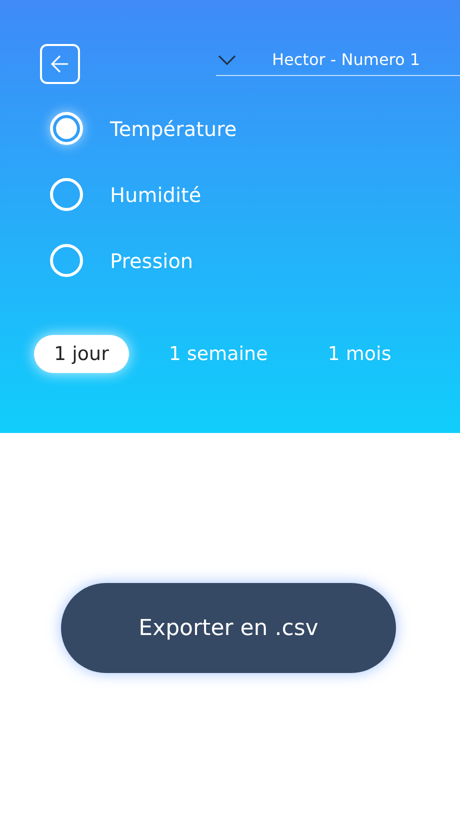 The height and width of the screenshot is (818, 460). What do you see at coordinates (122, 260) in the screenshot?
I see `measure-radio: Pression` at bounding box center [122, 260].